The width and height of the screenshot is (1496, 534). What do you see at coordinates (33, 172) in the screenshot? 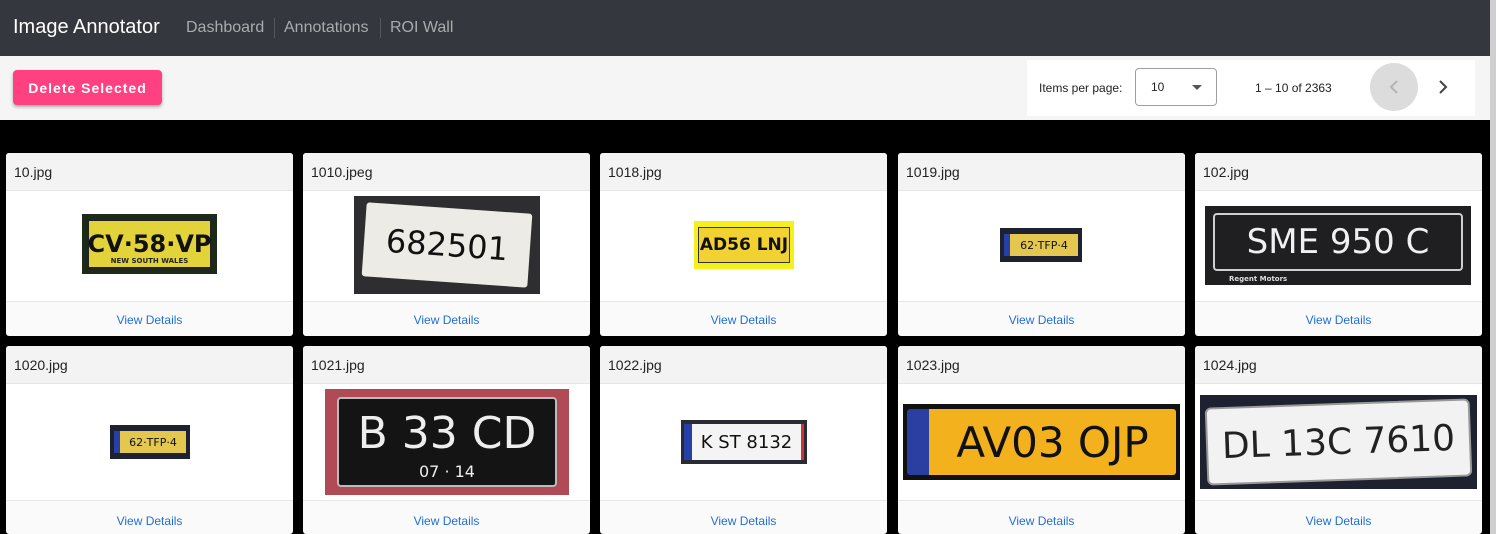
I see `card-filename: 10.jpg` at bounding box center [33, 172].